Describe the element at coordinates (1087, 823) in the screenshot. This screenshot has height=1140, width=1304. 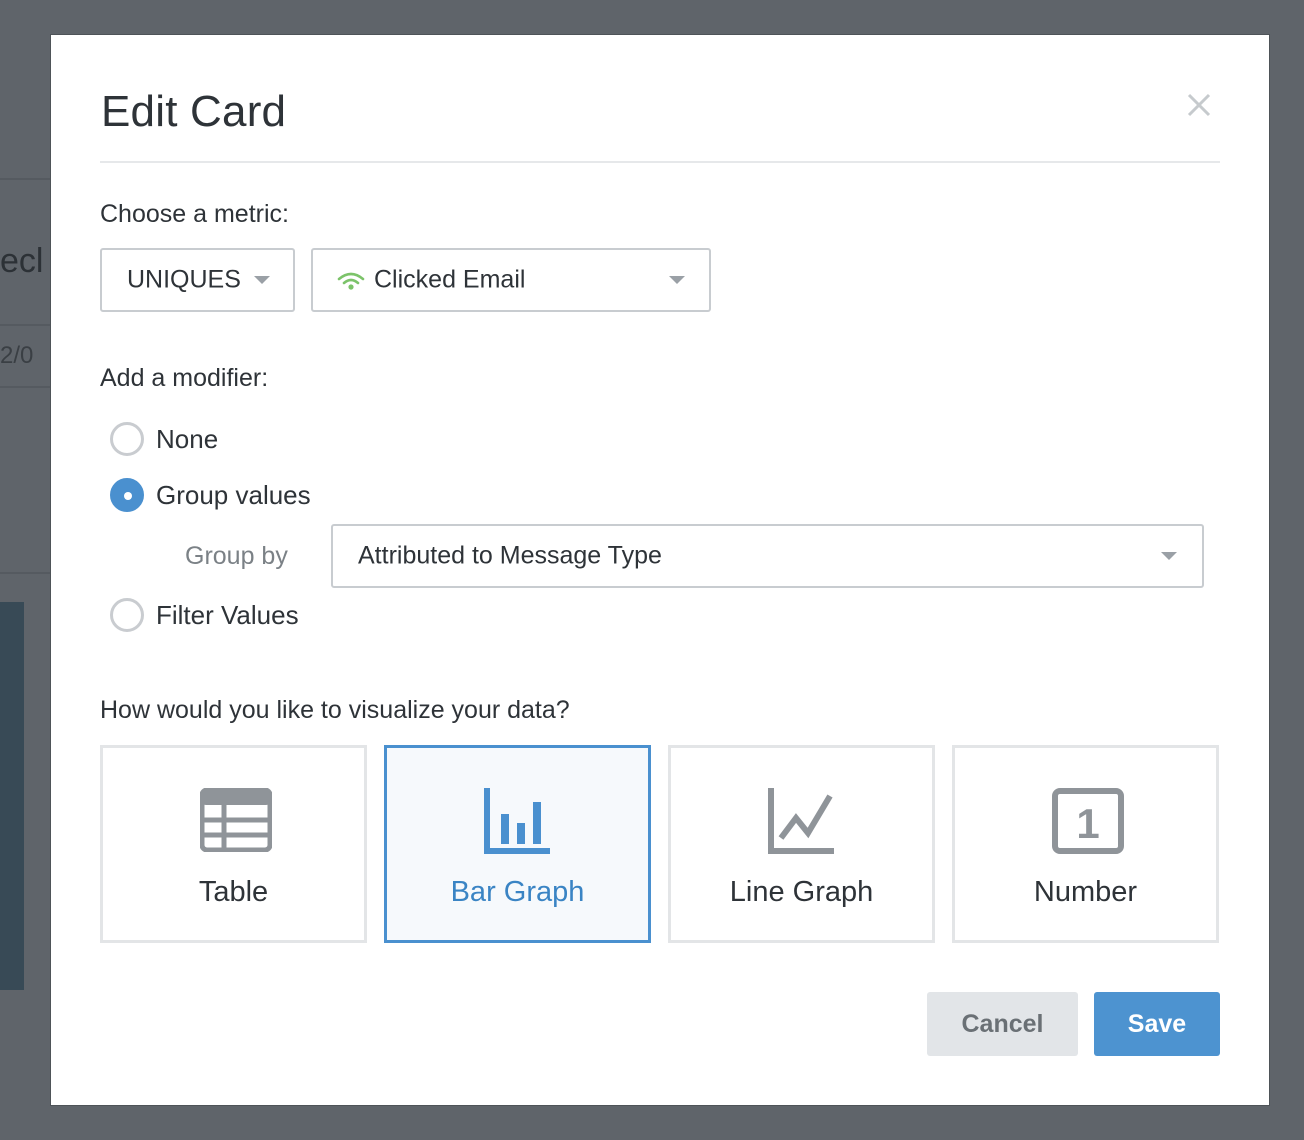
I see `number-icon-glyph: 1` at that location.